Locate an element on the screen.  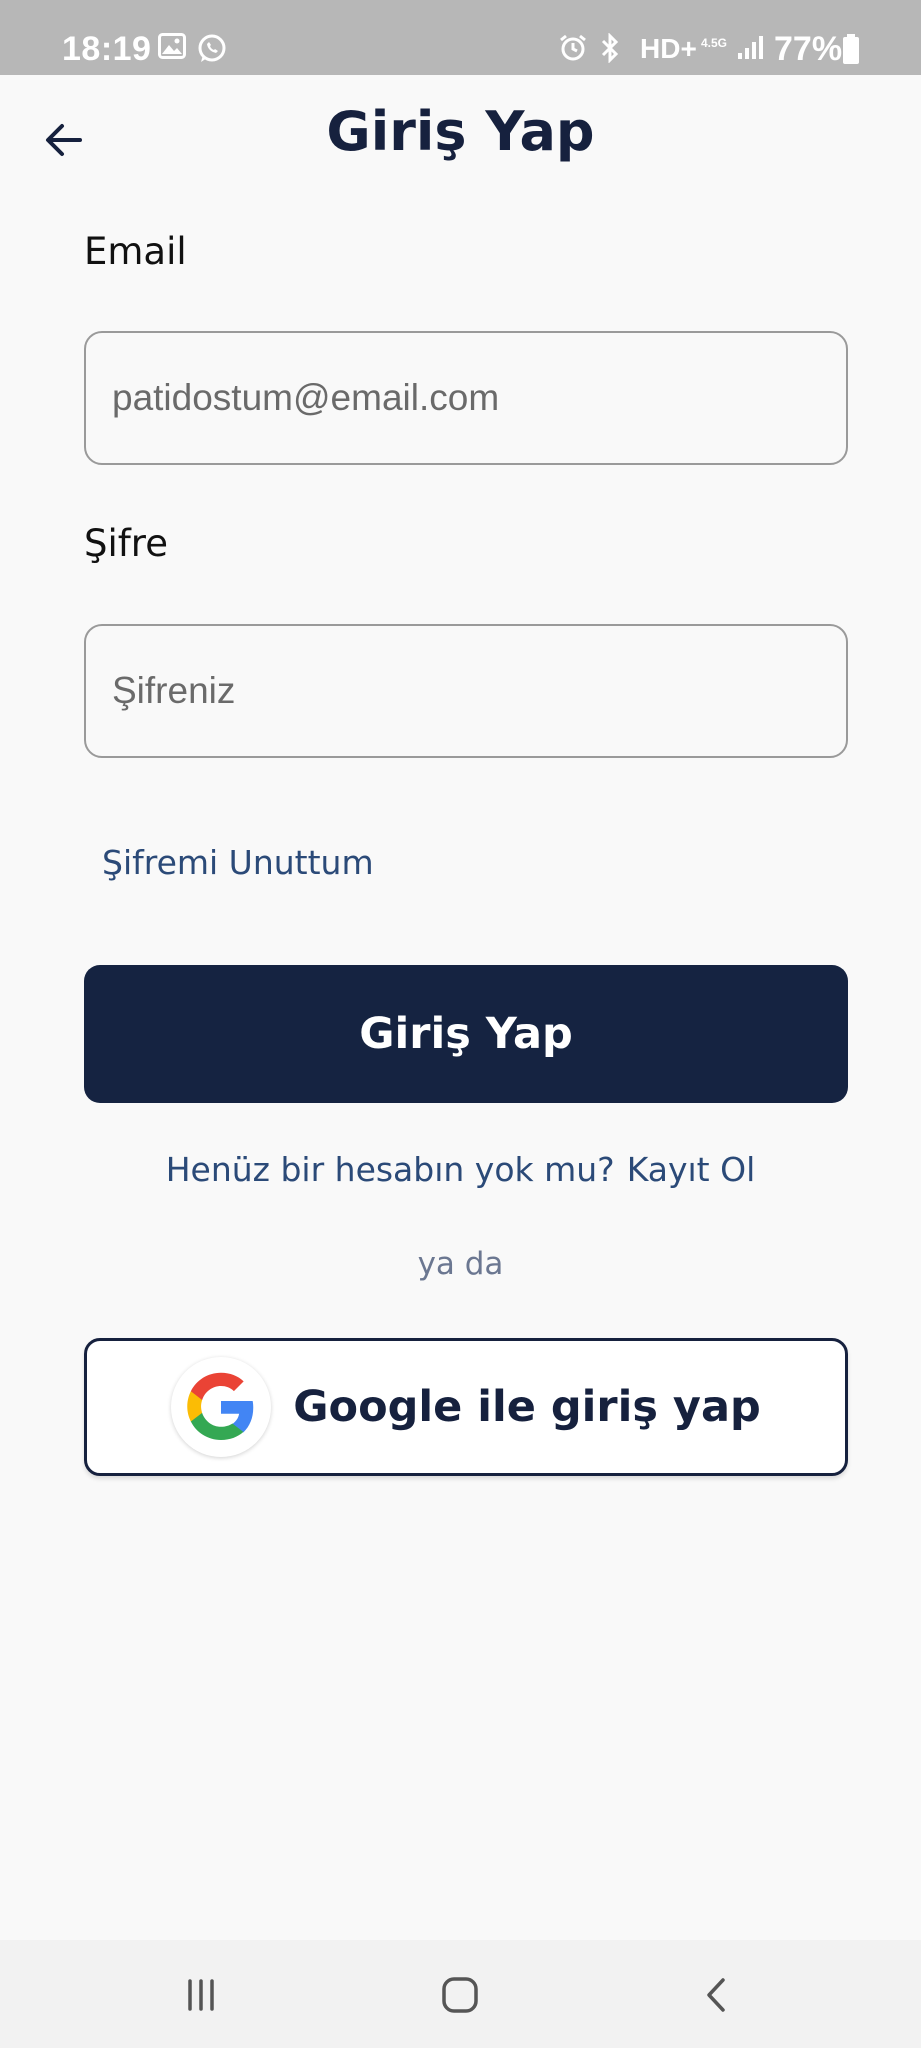
status-bar: 18:19 HD+ 4.5G 77% is located at coordinates (460, 37).